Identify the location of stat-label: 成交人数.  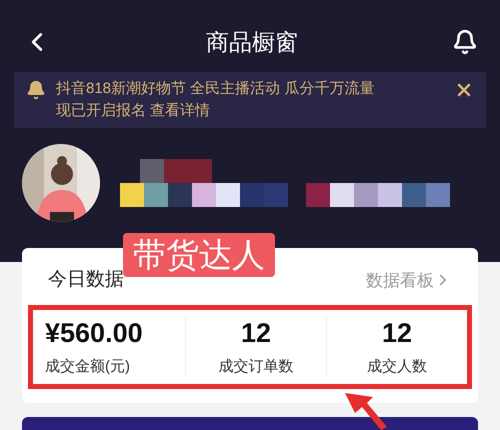
(397, 366).